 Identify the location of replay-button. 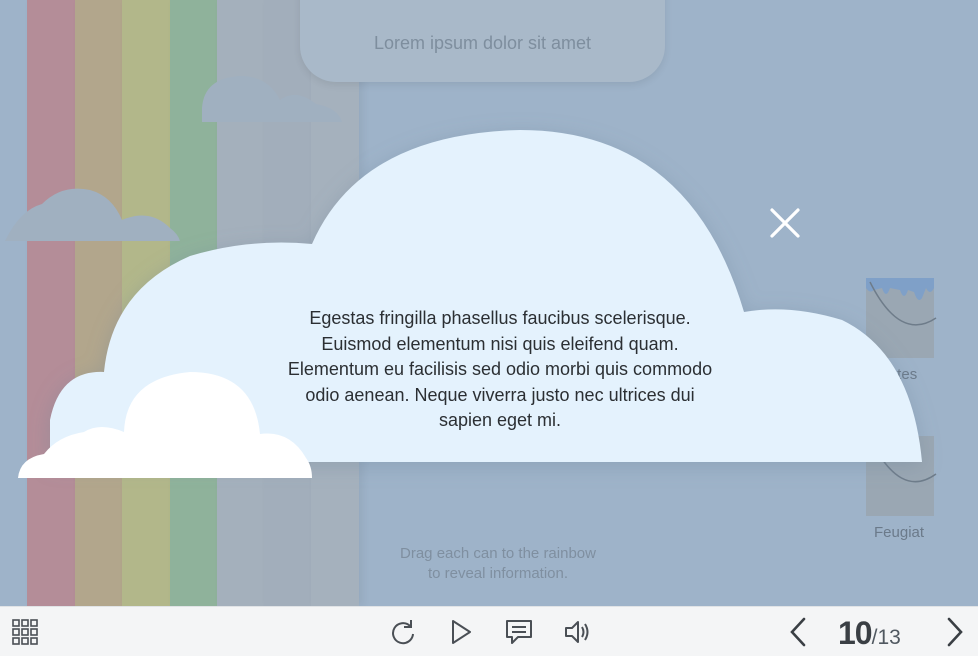
(403, 632).